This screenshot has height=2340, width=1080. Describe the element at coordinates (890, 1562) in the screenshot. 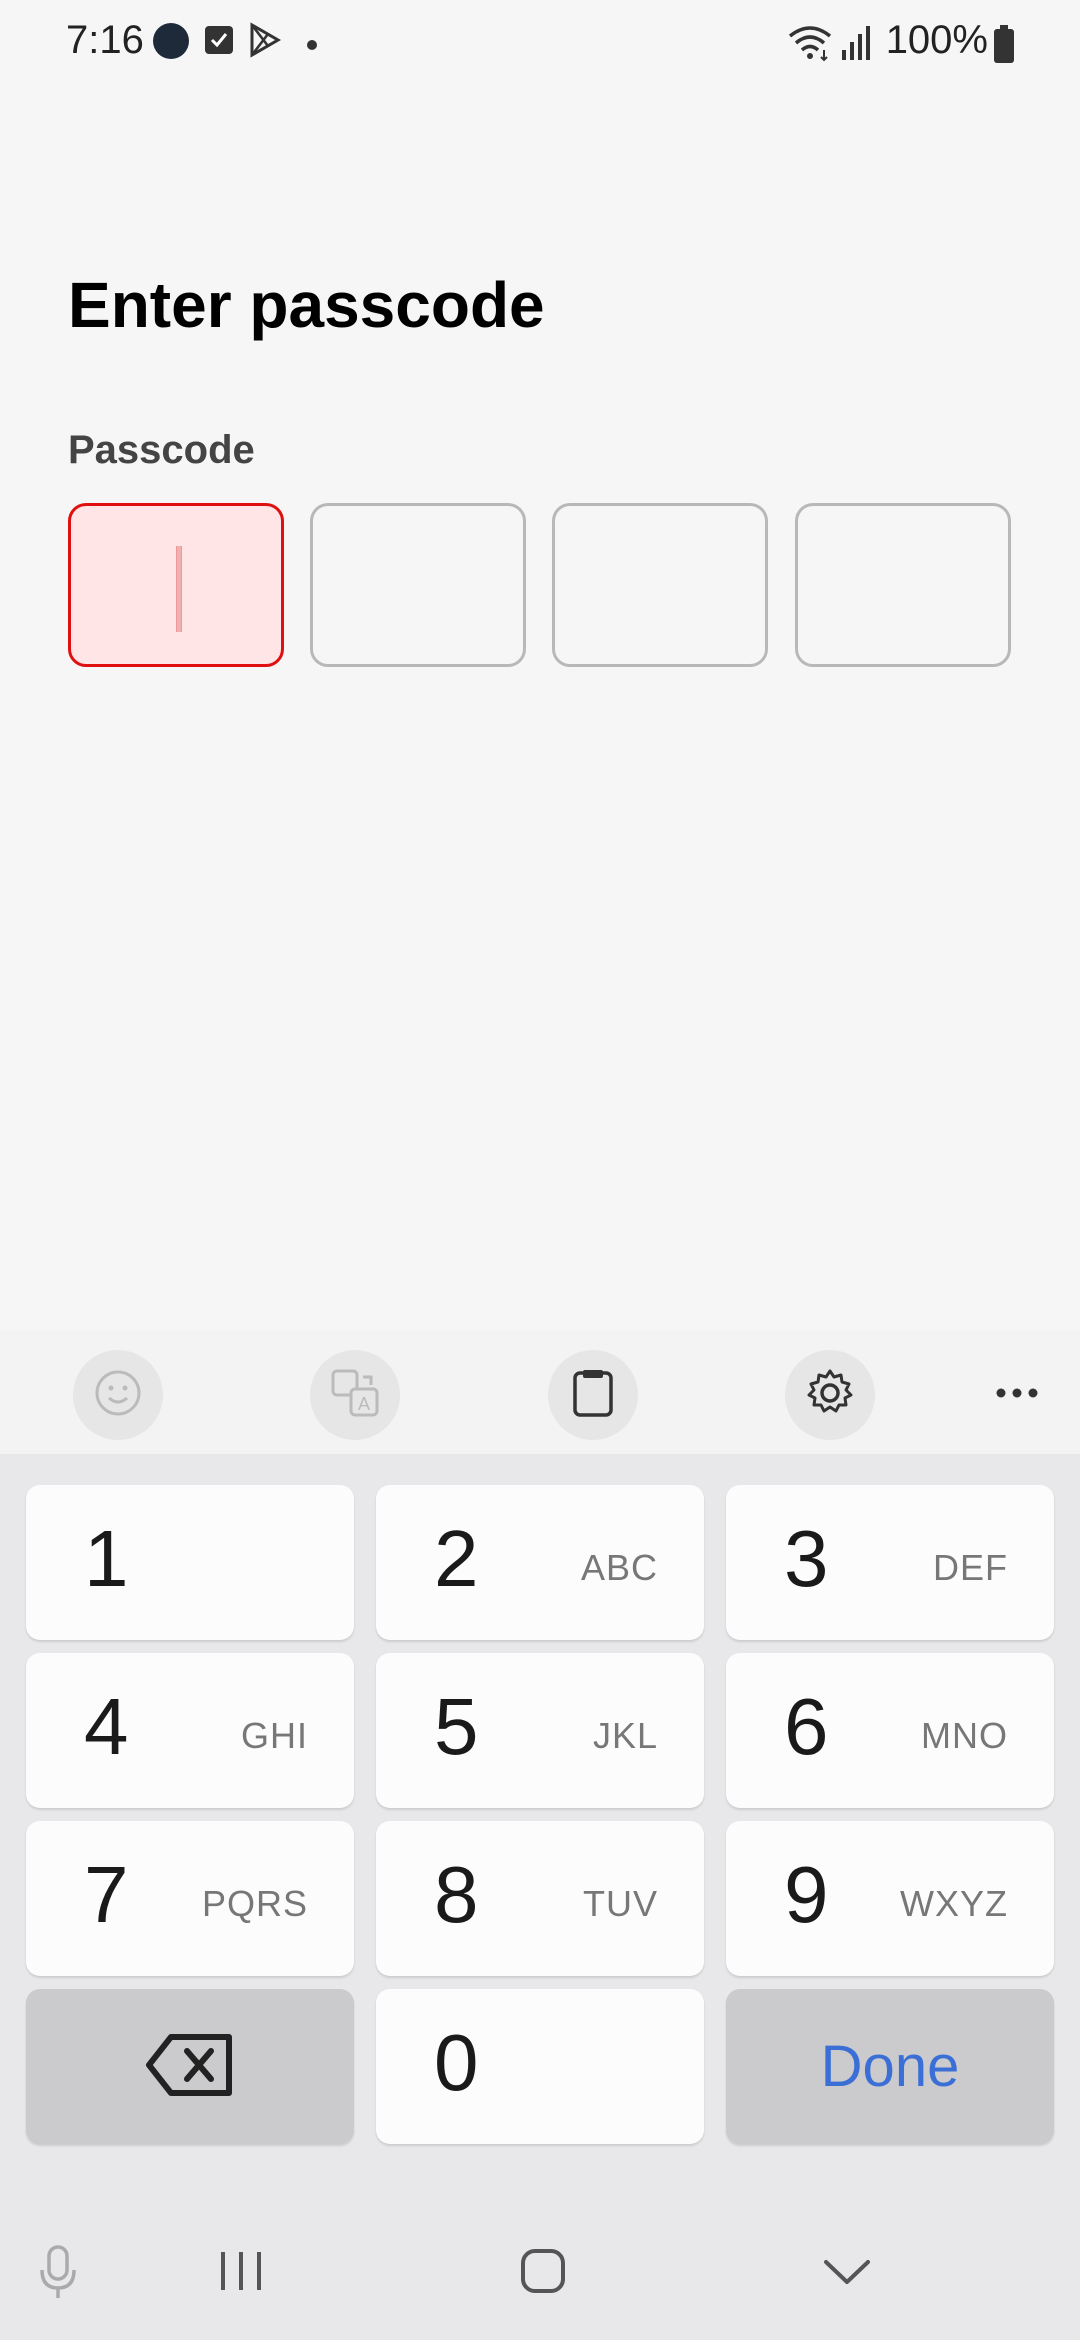

I see `key-3: 3 DEF` at that location.